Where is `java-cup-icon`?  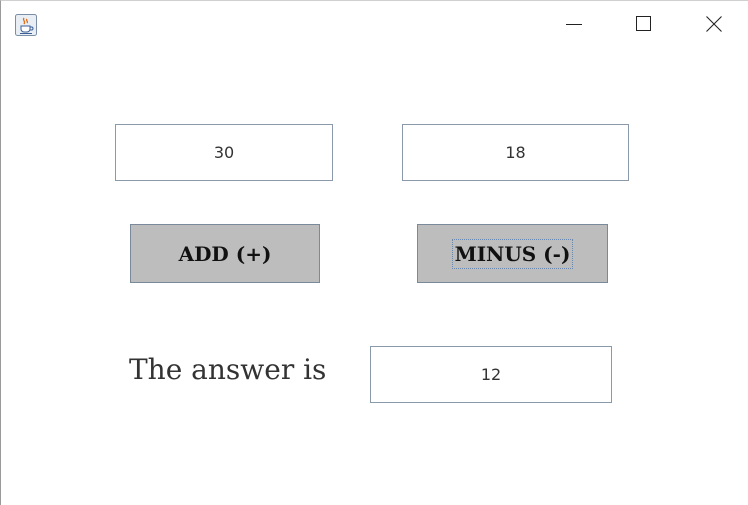
java-cup-icon is located at coordinates (26, 25).